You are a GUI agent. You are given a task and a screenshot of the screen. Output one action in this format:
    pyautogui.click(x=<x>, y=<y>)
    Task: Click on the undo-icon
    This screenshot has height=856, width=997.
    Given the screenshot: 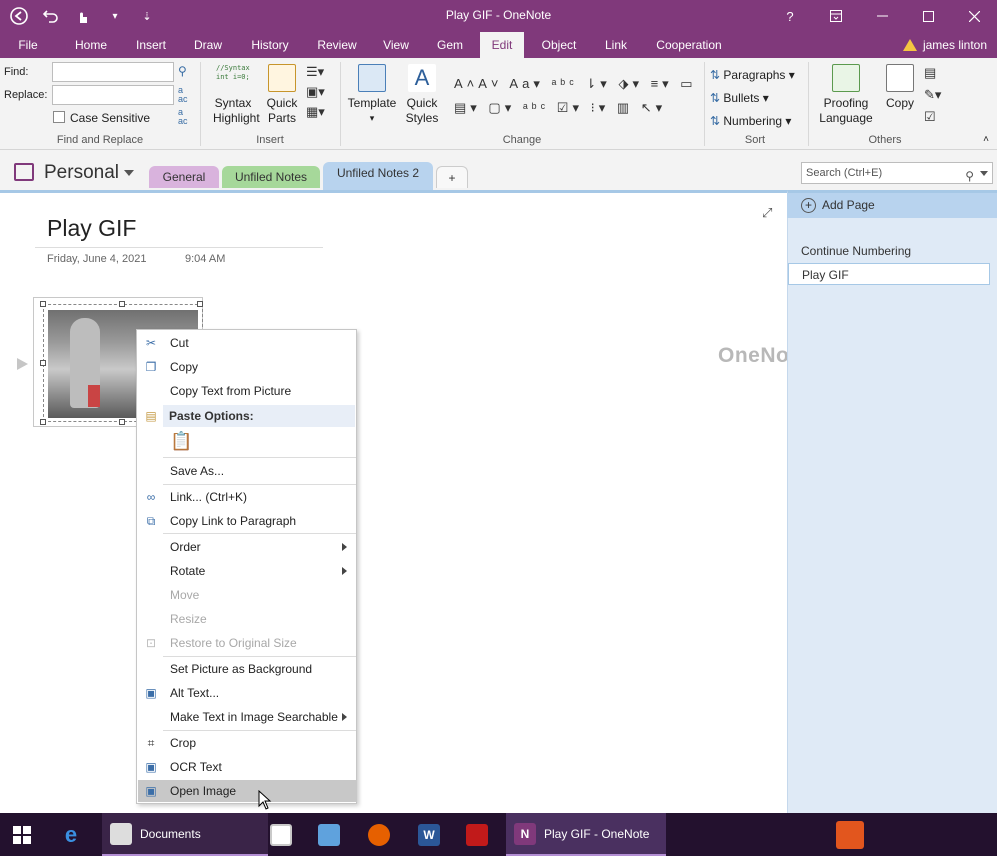 What is the action you would take?
    pyautogui.click(x=51, y=16)
    